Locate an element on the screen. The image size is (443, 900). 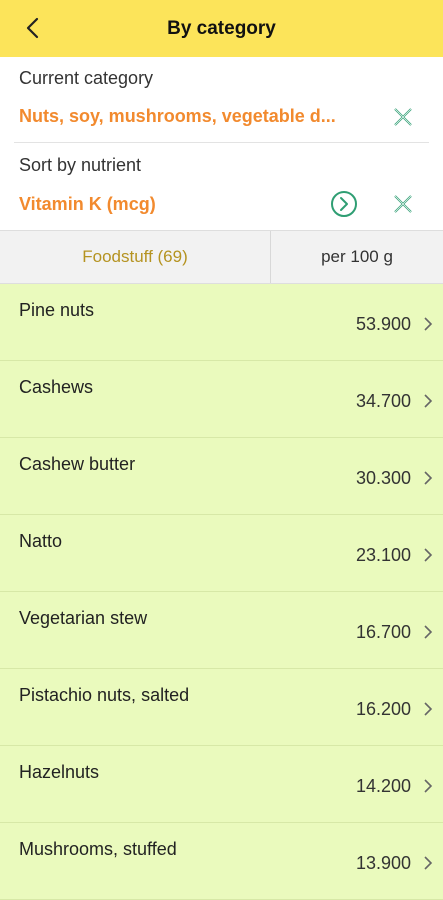
food-name: Hazelnuts is located at coordinates (59, 772).